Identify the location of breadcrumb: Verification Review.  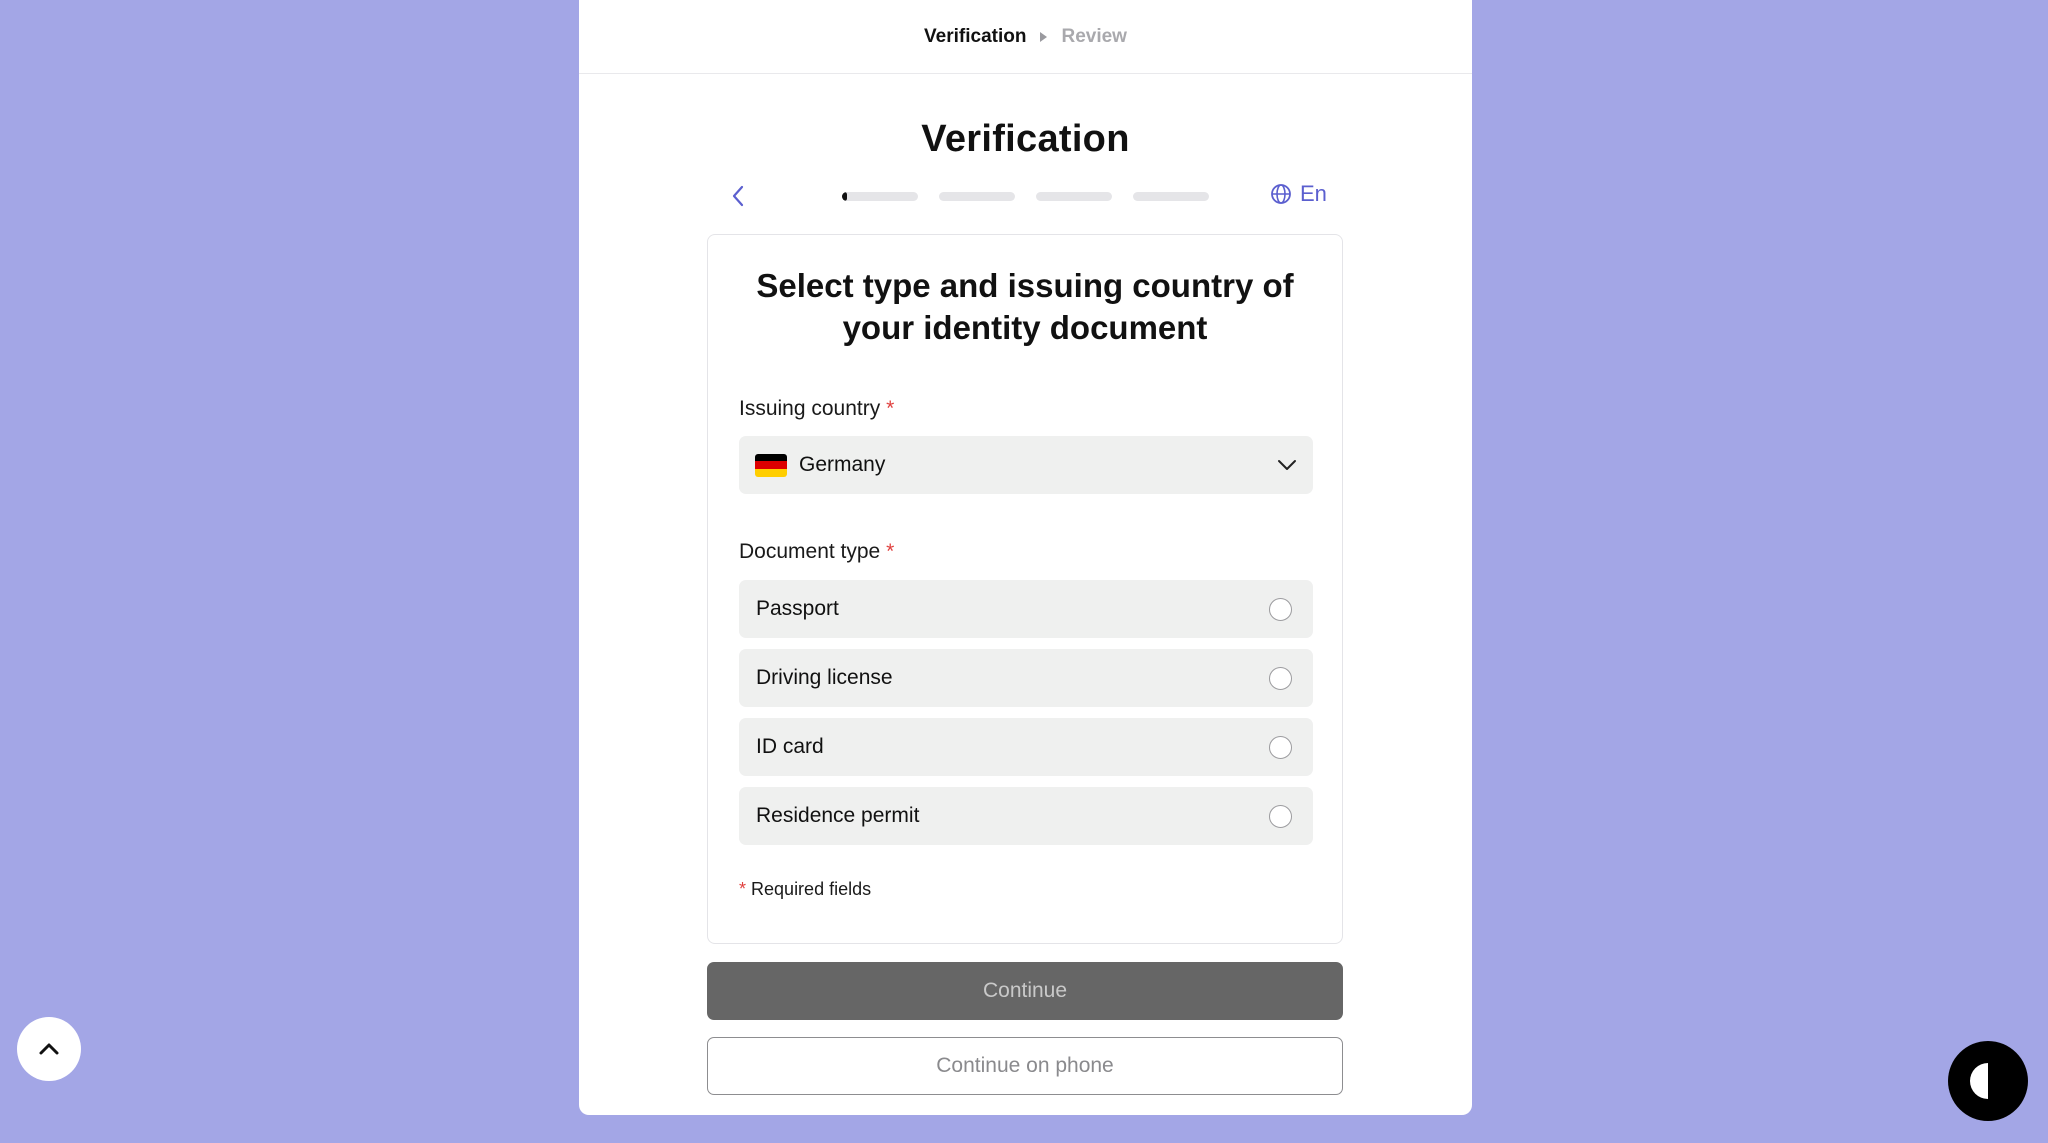
(1025, 37).